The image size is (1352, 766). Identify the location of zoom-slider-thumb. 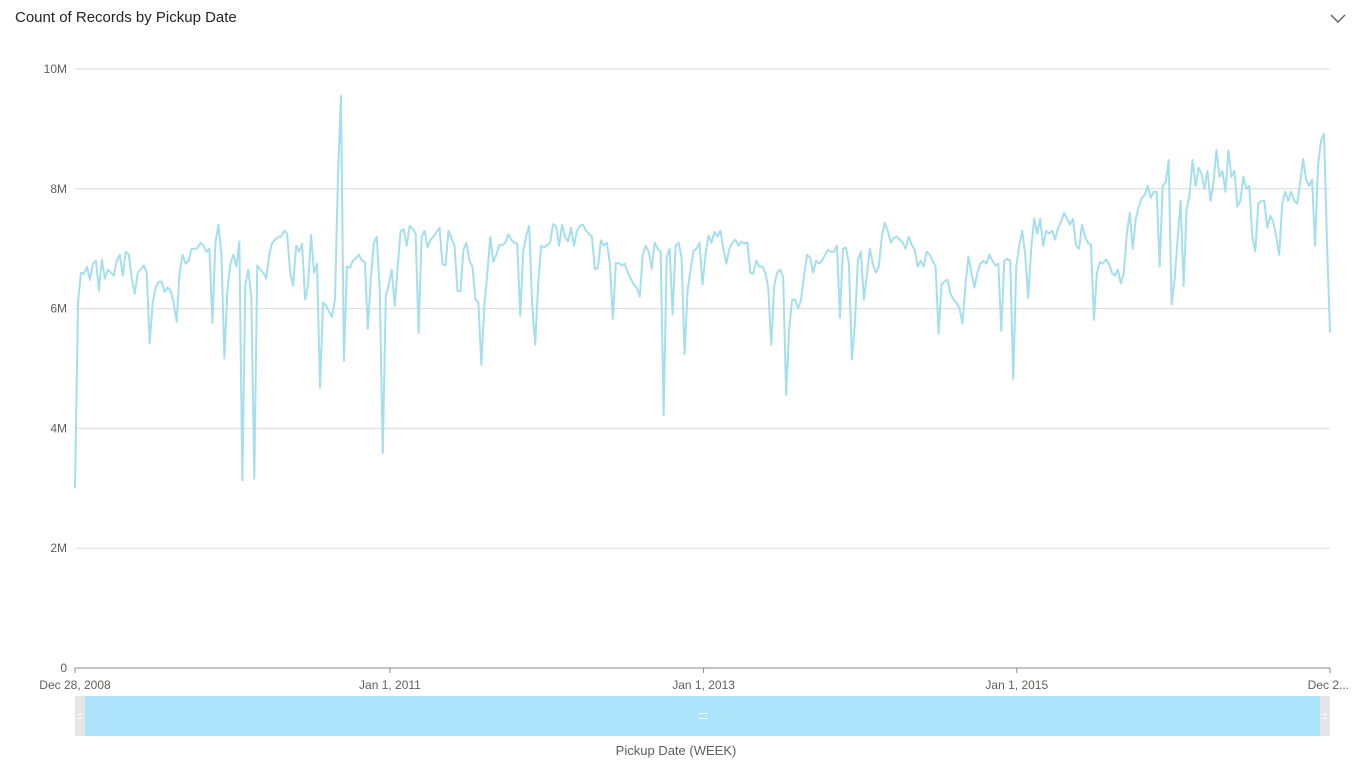
(702, 716).